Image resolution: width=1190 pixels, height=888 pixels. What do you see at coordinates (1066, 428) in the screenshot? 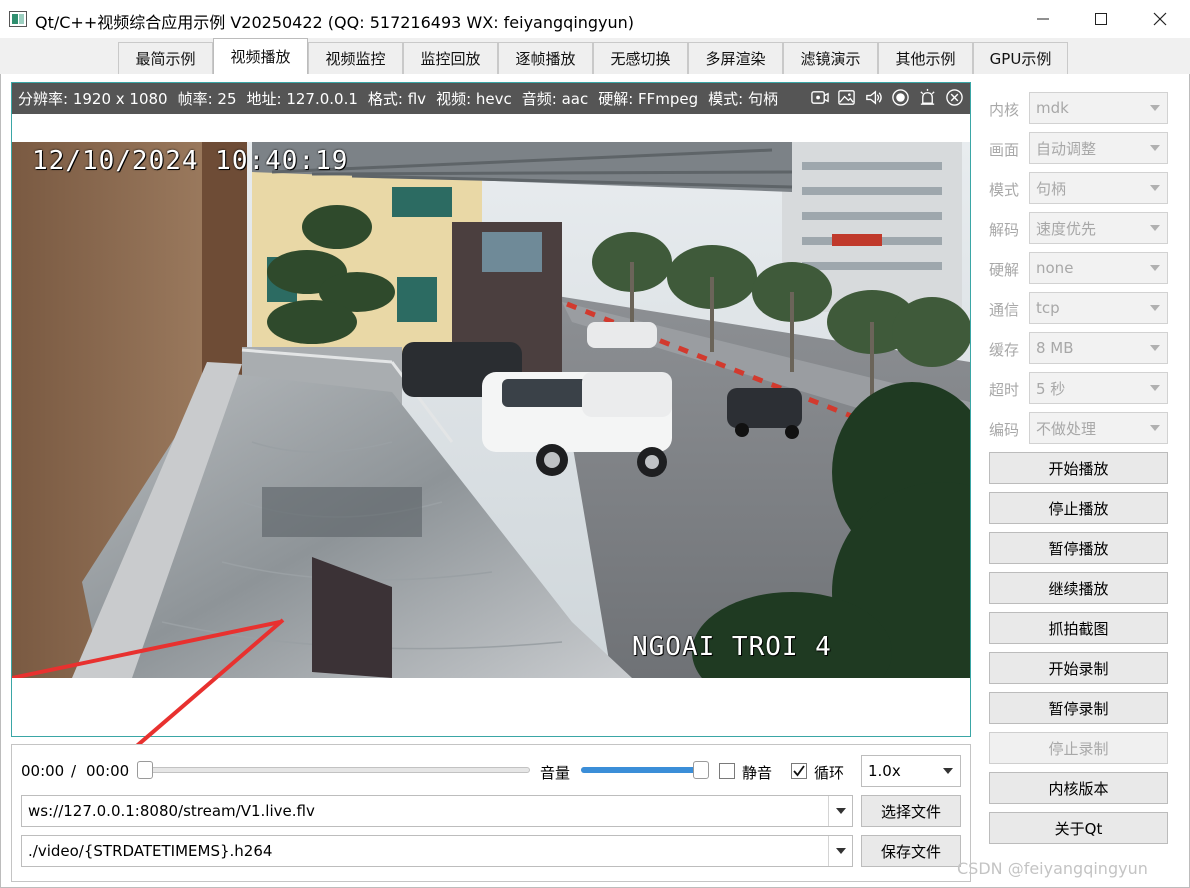
I see `setting-encode-value: 不做处理` at bounding box center [1066, 428].